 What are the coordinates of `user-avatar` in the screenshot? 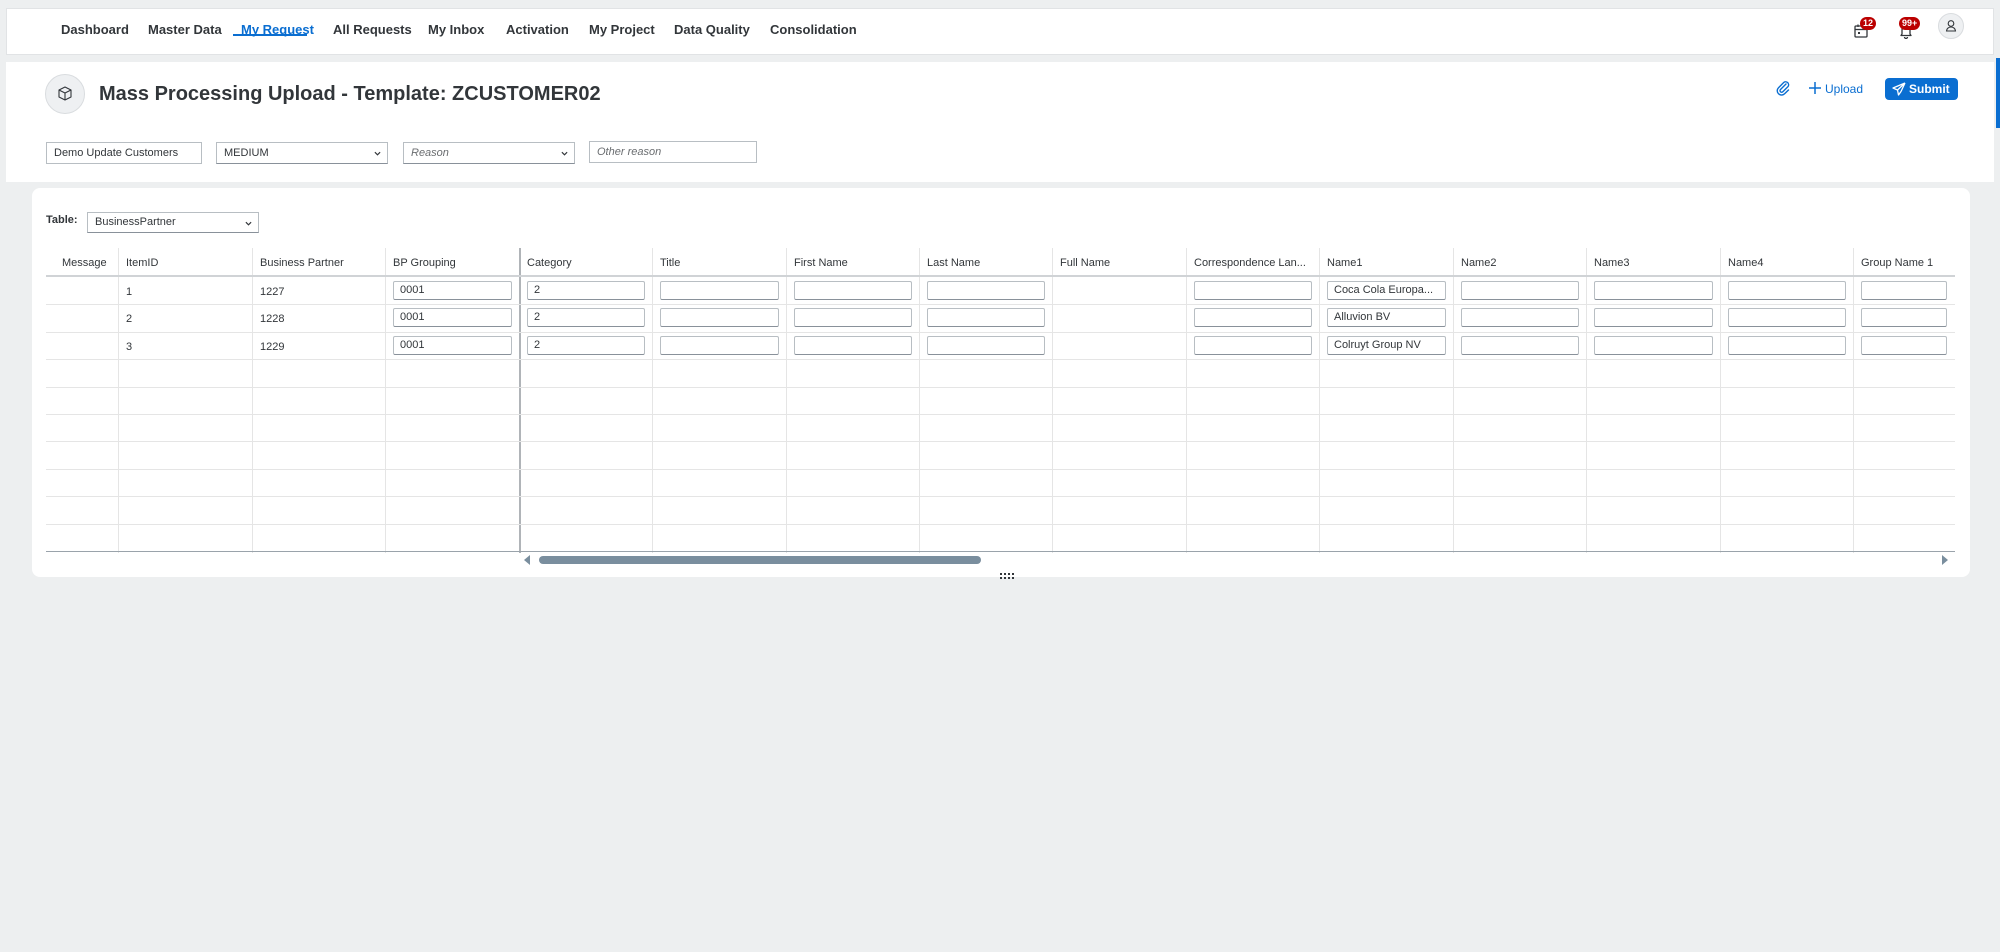 It's located at (1951, 26).